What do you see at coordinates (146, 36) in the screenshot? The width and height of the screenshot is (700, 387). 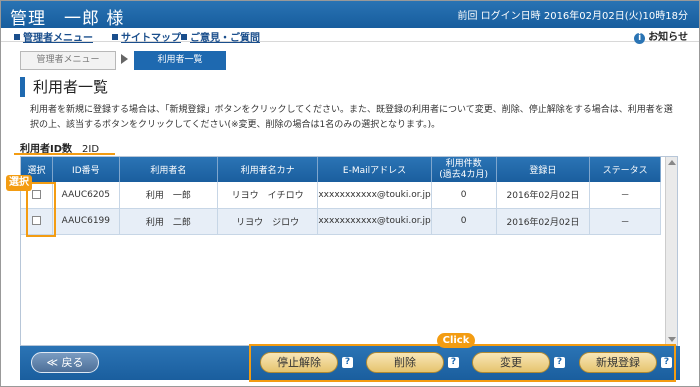 I see `menu-sitemap-link: サイトマップ` at bounding box center [146, 36].